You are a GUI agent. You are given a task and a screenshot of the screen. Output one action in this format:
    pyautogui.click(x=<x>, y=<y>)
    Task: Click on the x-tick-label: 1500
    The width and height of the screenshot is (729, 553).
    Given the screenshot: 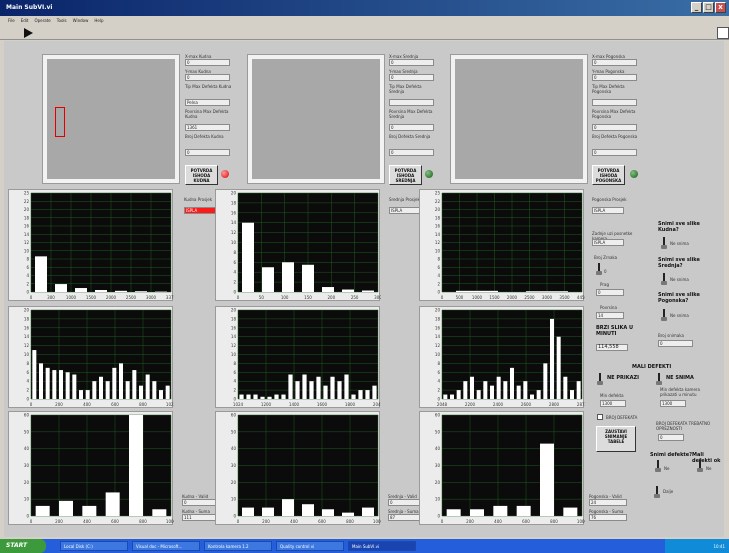 What is the action you would take?
    pyautogui.click(x=91, y=297)
    